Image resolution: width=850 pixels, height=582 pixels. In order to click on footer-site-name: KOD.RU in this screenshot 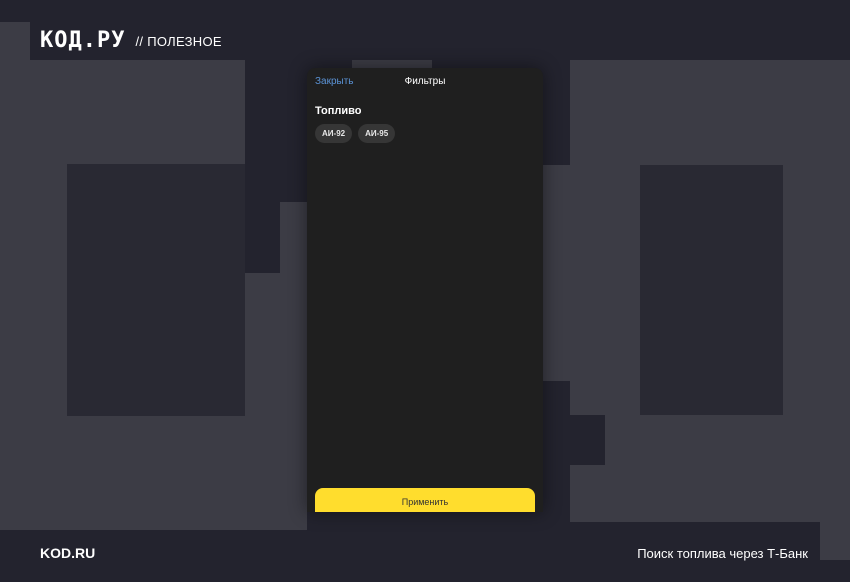, I will do `click(68, 553)`.